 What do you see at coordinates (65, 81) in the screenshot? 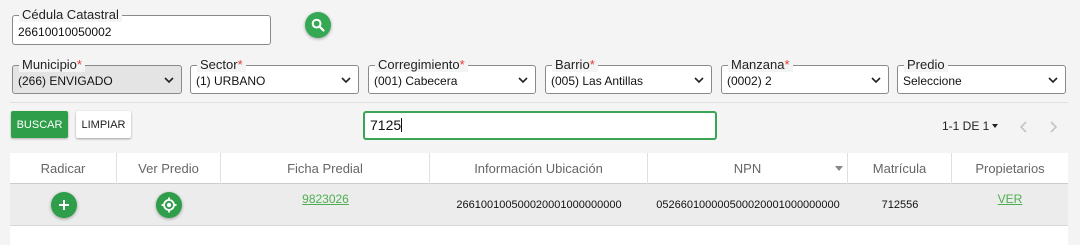
I see `municipio-value: (266) ENVIGADO` at bounding box center [65, 81].